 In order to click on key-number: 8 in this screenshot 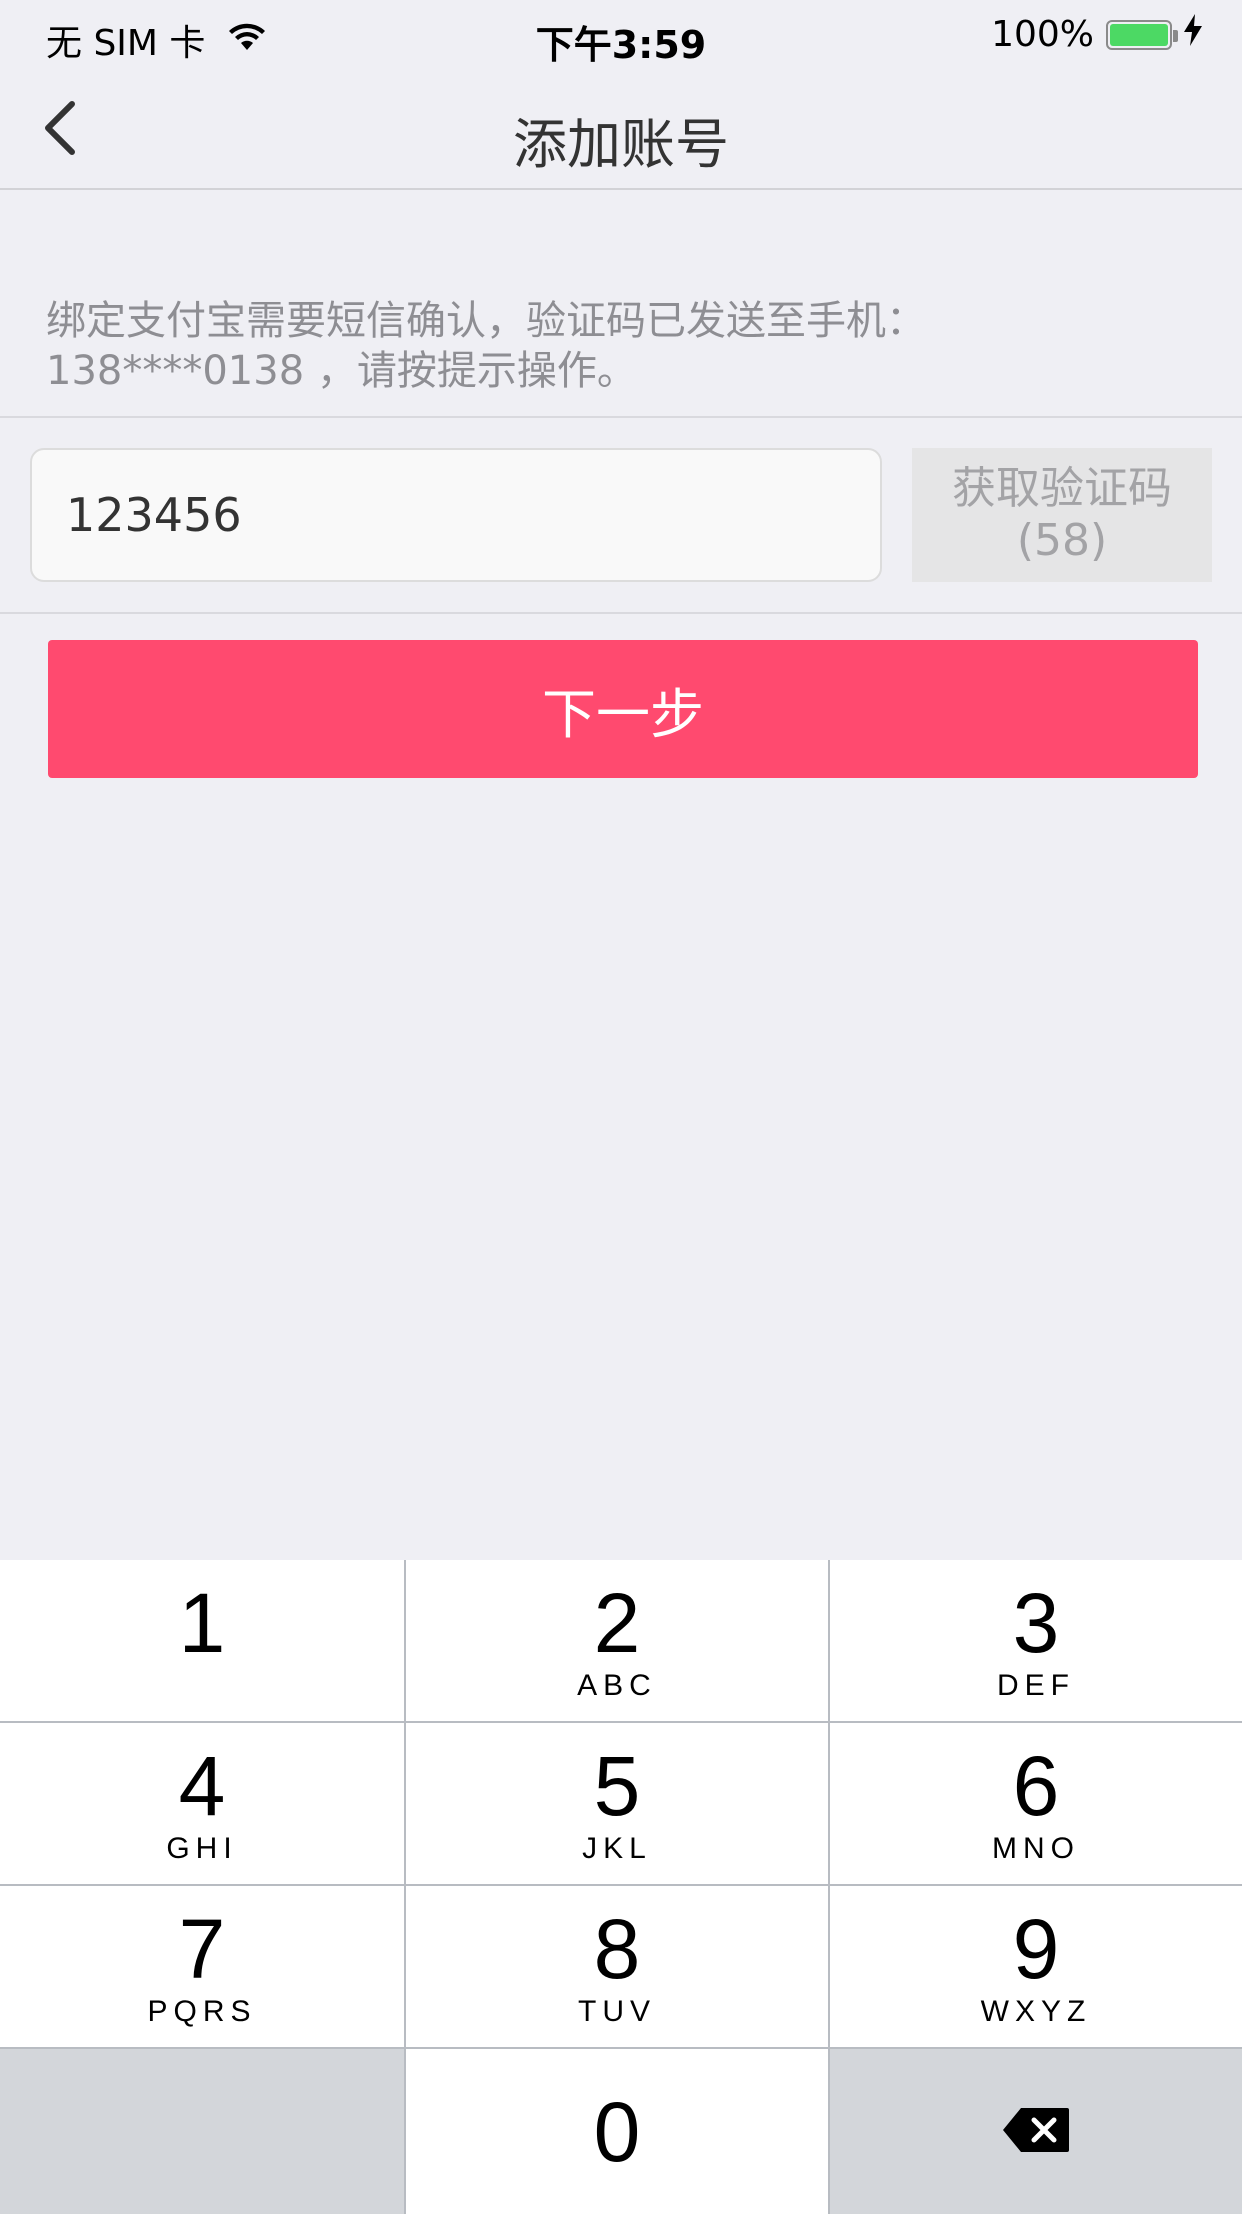, I will do `click(617, 1948)`.